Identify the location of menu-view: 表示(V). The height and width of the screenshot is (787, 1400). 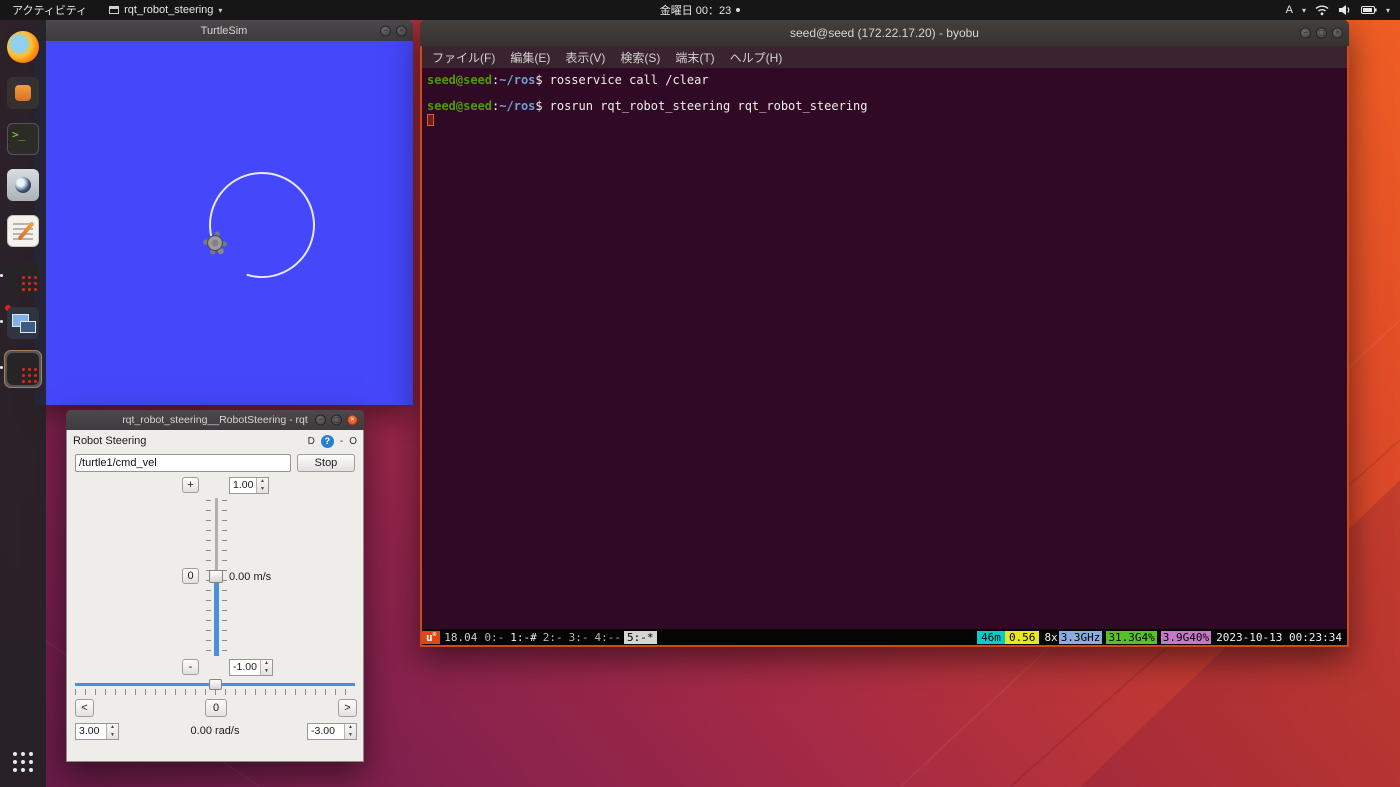
(585, 57).